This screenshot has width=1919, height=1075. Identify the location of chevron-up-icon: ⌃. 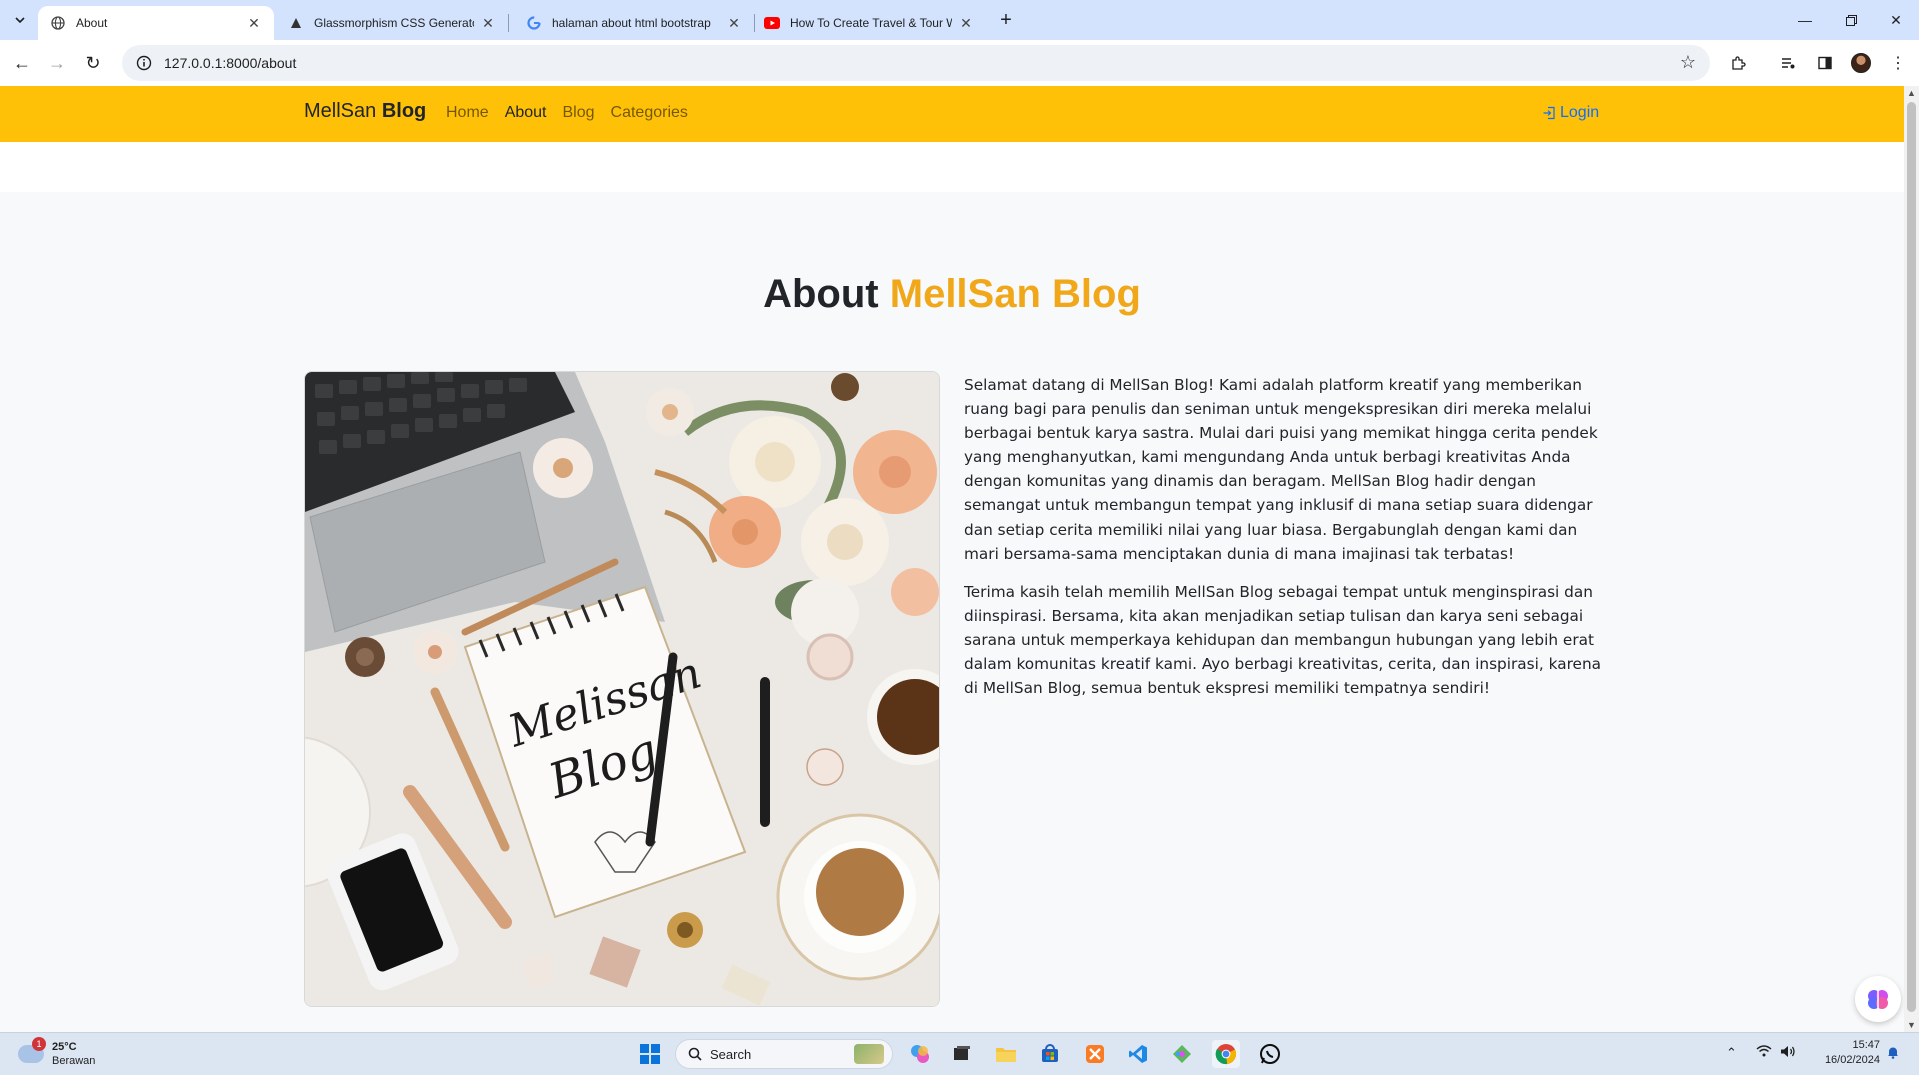
(1731, 1052).